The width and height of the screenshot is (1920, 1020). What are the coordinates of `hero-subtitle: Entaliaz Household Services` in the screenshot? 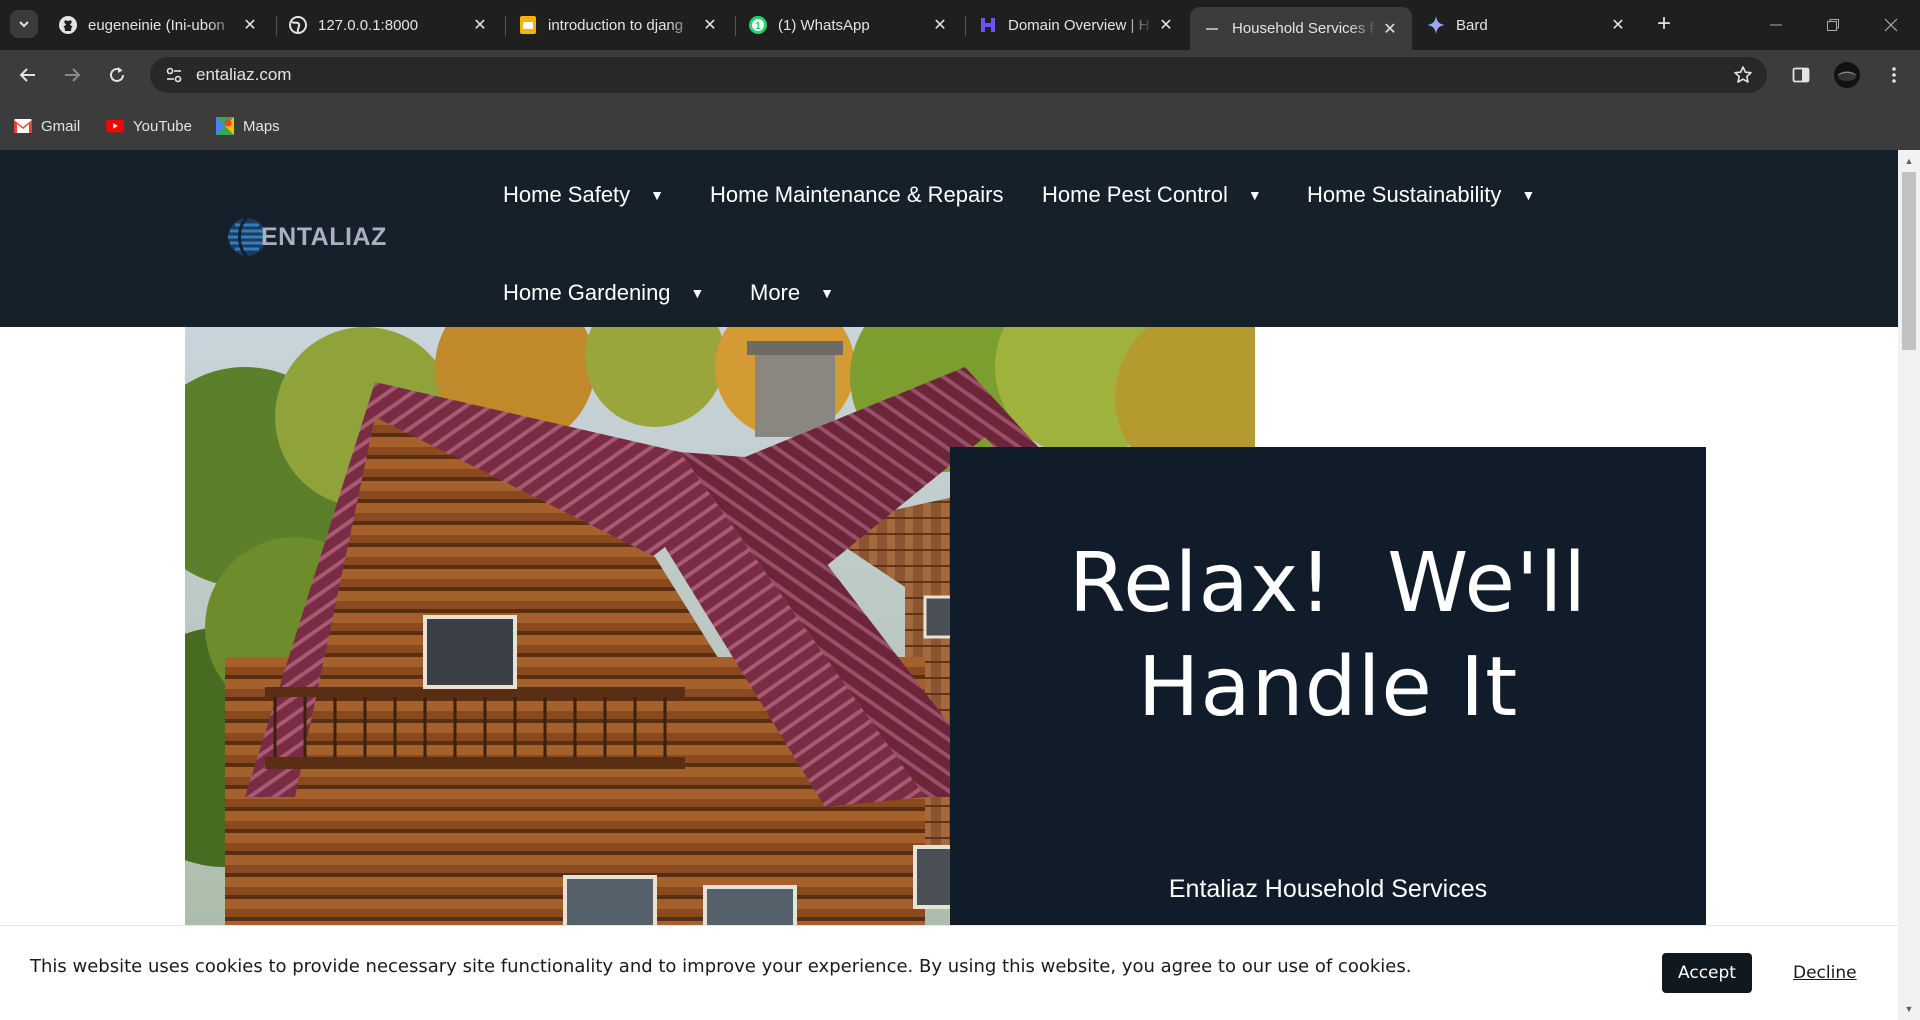 It's located at (1328, 889).